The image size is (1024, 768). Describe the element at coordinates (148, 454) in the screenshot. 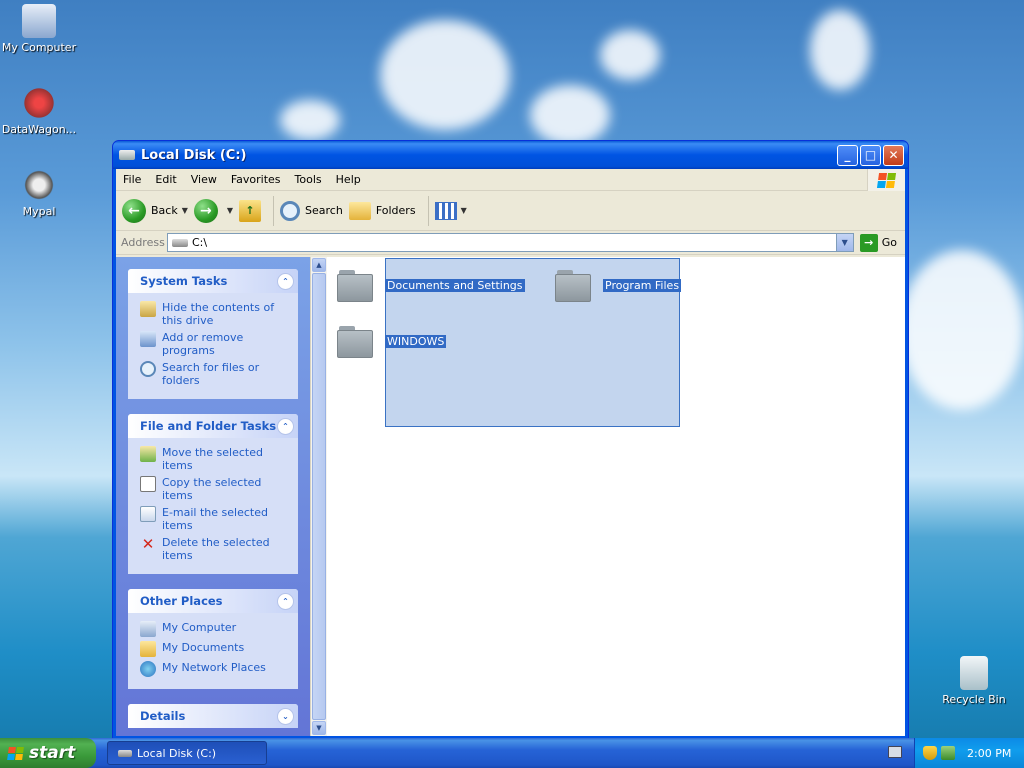

I see `move-icon` at that location.